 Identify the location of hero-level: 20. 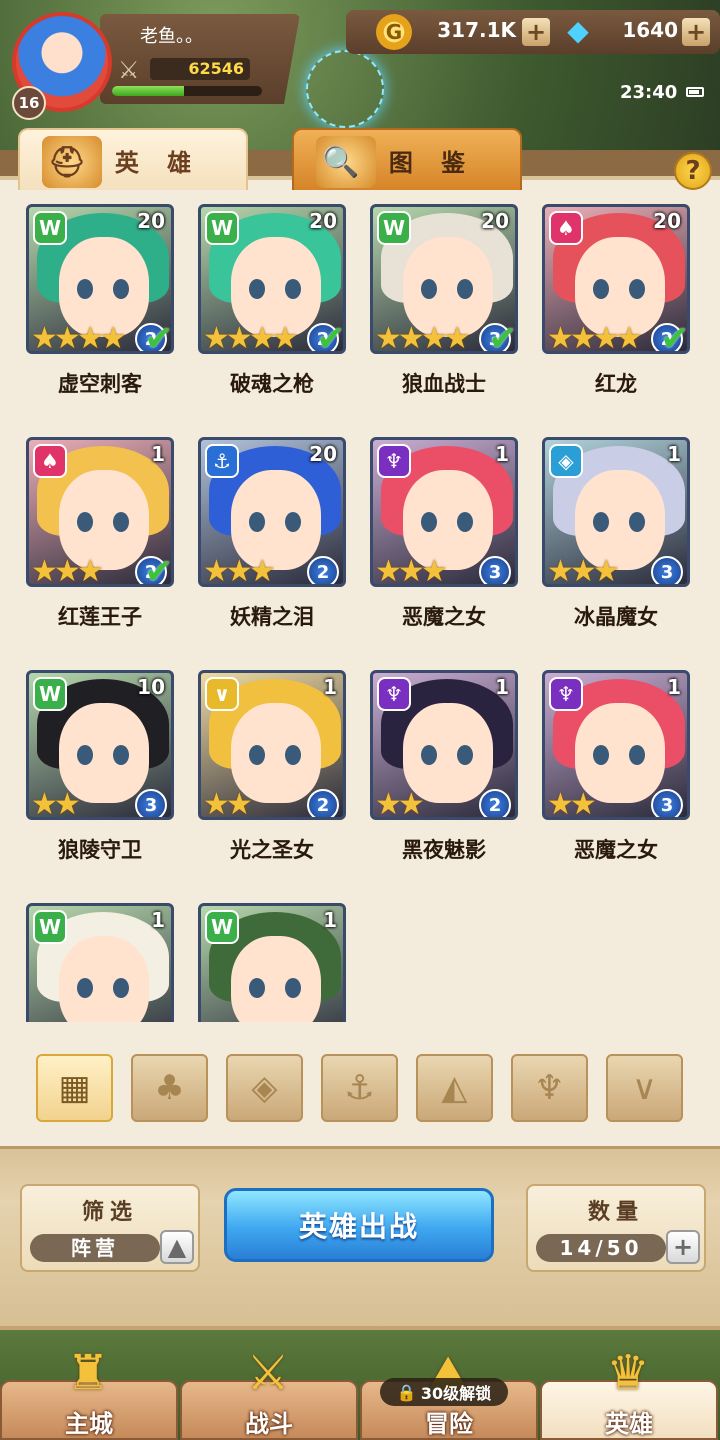
(495, 221).